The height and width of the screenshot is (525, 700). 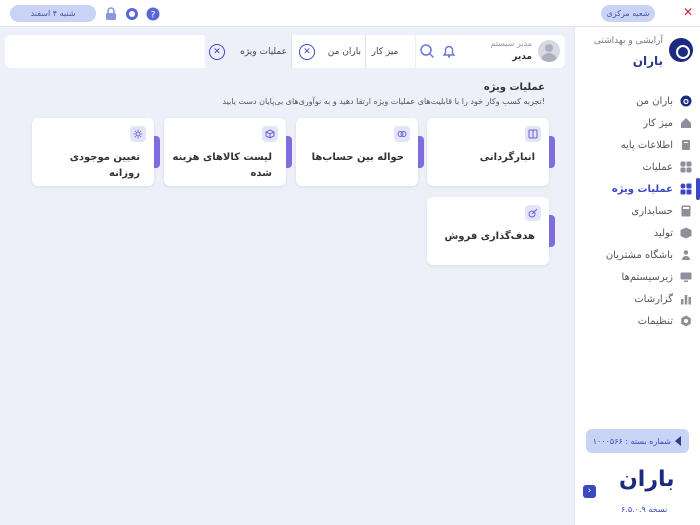 I want to click on brand-name: باران, so click(x=647, y=61).